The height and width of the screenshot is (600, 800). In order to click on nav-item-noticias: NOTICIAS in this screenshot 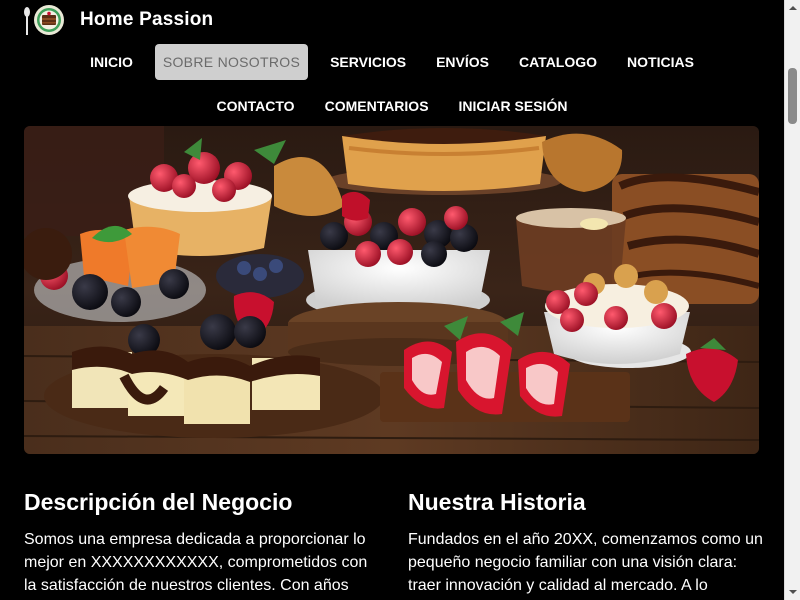, I will do `click(660, 62)`.